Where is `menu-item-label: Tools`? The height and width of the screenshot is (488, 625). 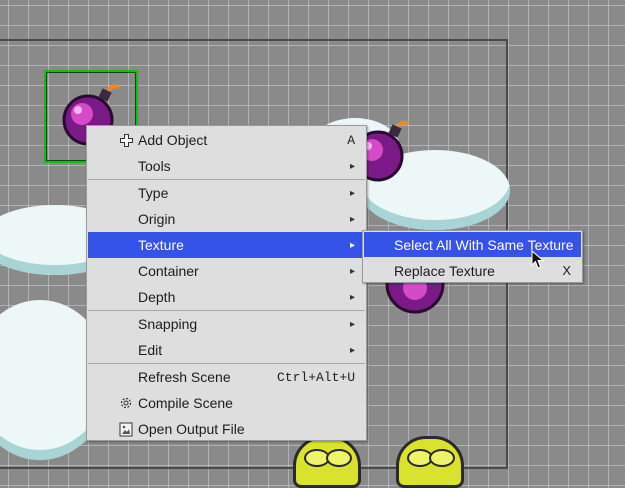
menu-item-label: Tools is located at coordinates (154, 166).